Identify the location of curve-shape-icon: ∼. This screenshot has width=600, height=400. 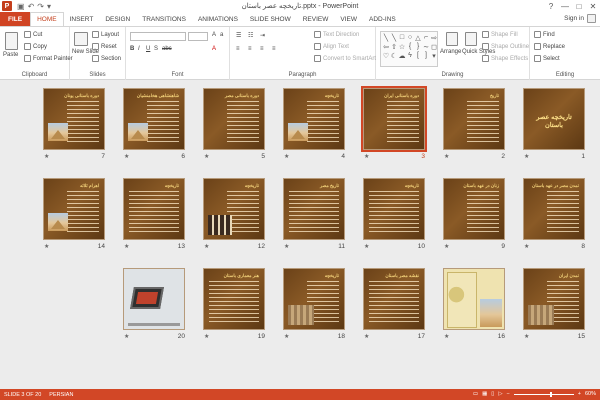
(426, 46).